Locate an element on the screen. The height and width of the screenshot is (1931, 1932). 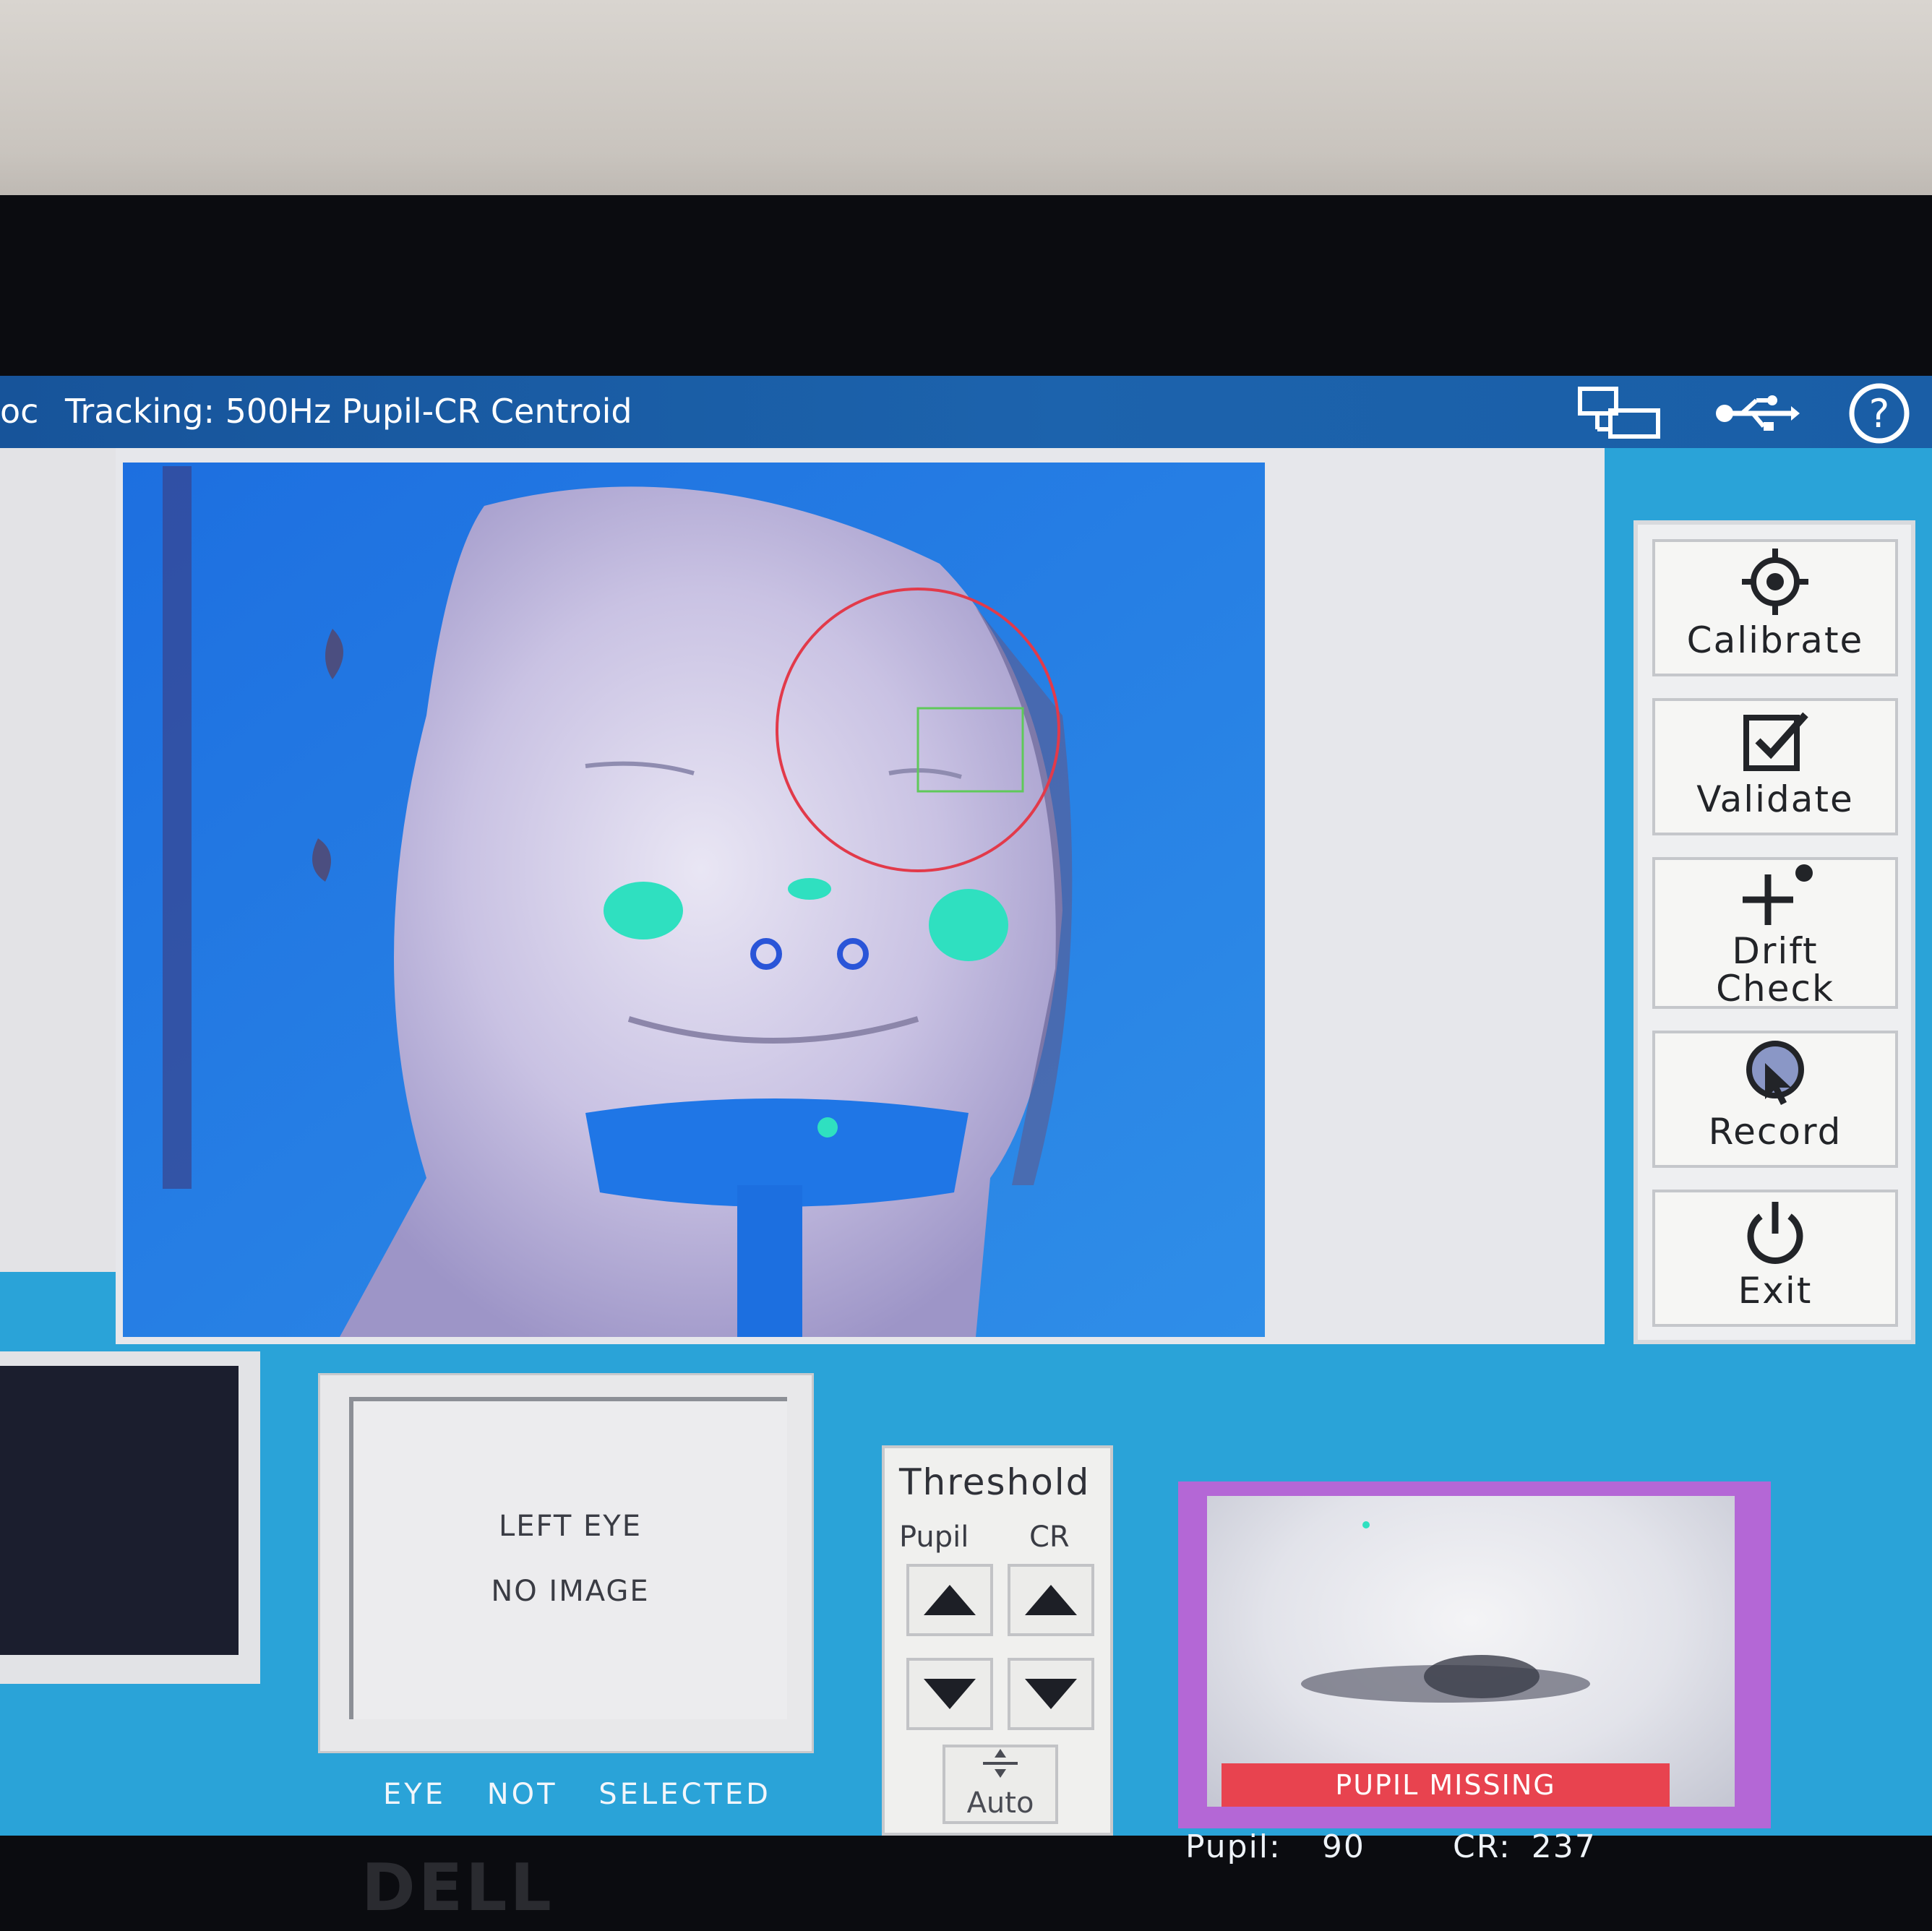
pupil-readout: Pupil: 90 is located at coordinates (1275, 1846).